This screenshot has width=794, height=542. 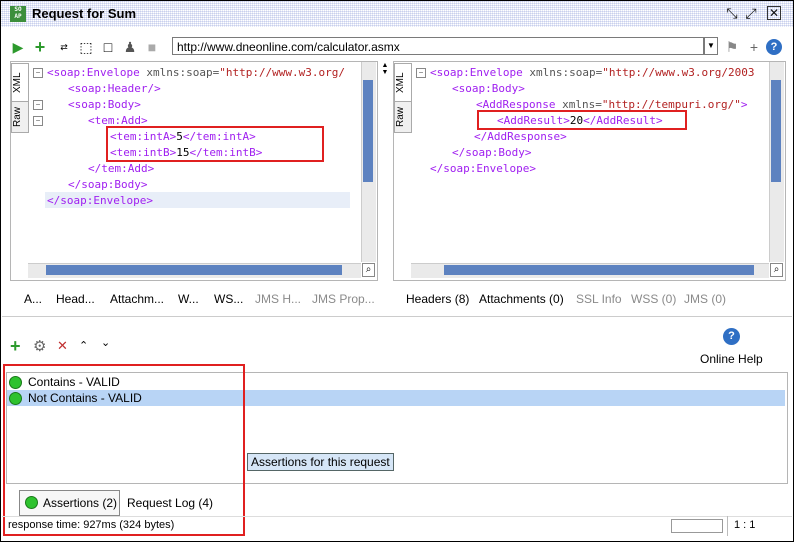 What do you see at coordinates (83, 345) in the screenshot?
I see `move-up-icon: ⌃` at bounding box center [83, 345].